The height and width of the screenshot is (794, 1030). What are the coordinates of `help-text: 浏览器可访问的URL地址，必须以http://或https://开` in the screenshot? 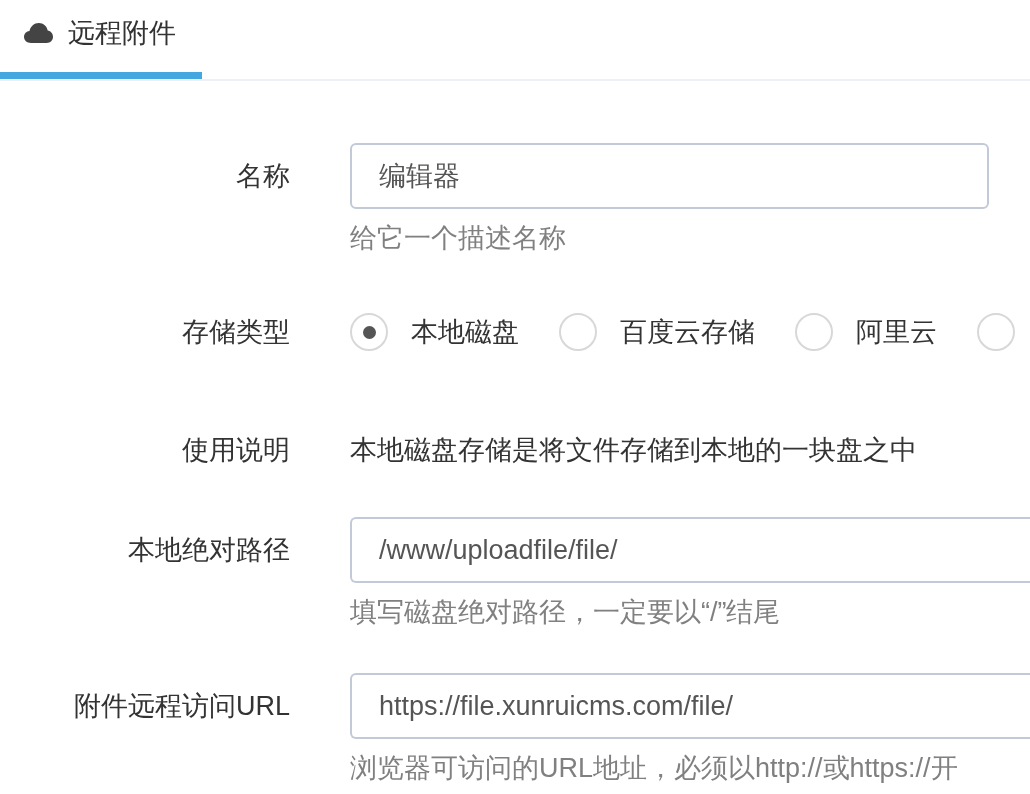 It's located at (654, 768).